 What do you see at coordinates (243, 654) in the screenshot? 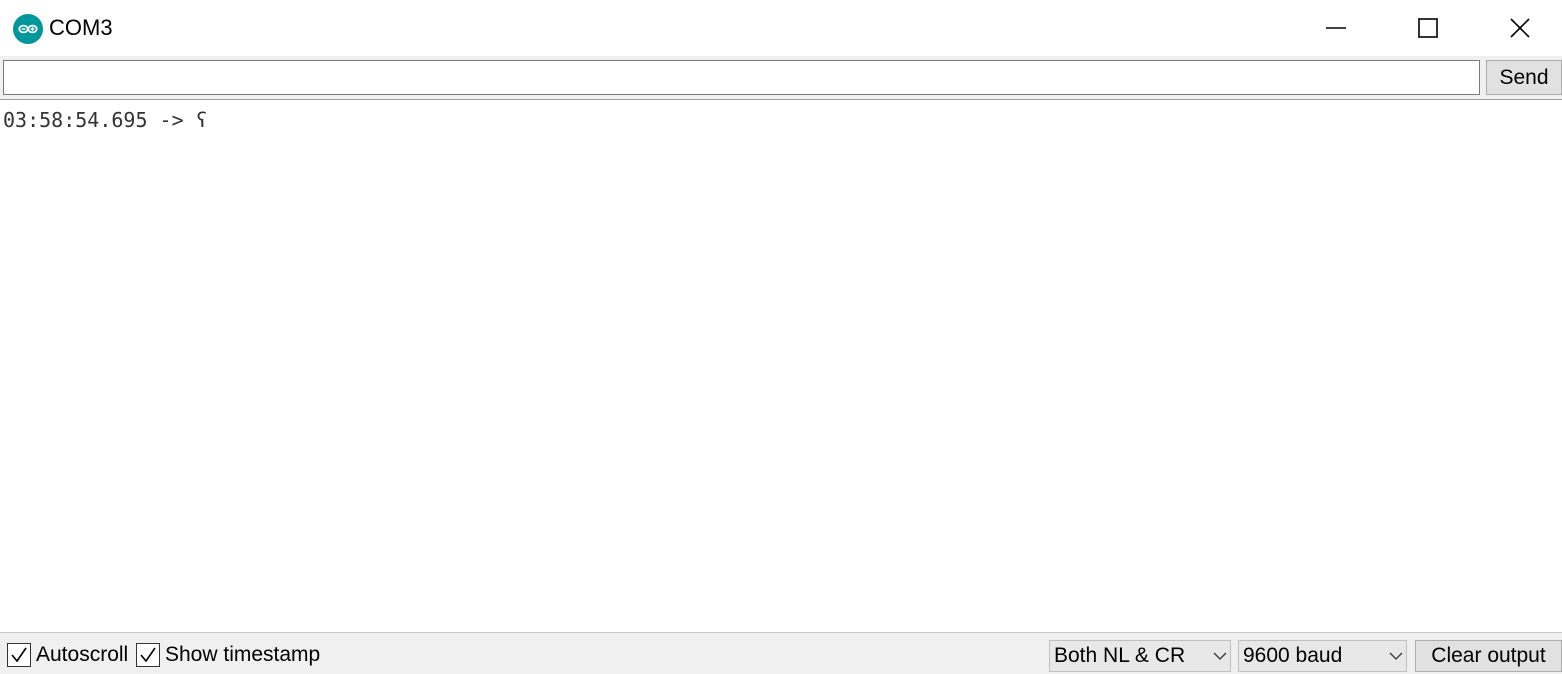
I see `show-timestamp-label: Show timestamp` at bounding box center [243, 654].